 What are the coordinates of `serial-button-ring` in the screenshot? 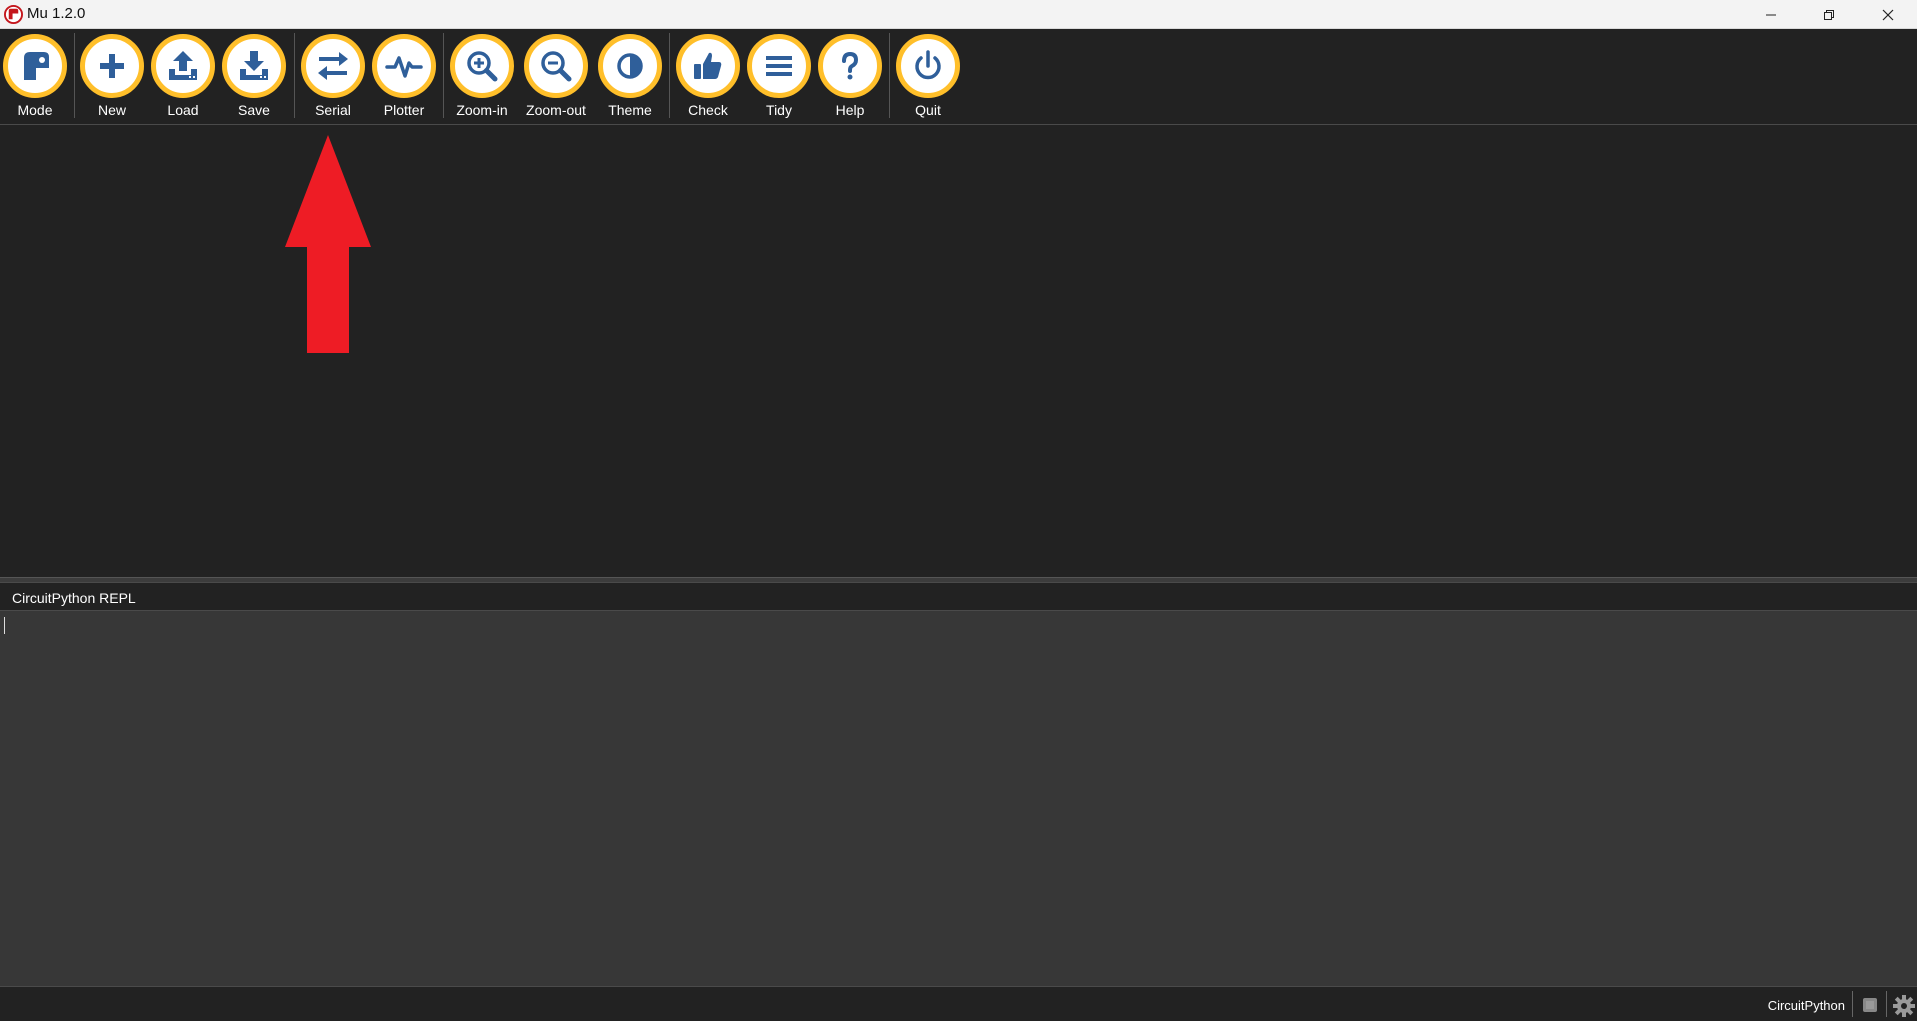 It's located at (333, 66).